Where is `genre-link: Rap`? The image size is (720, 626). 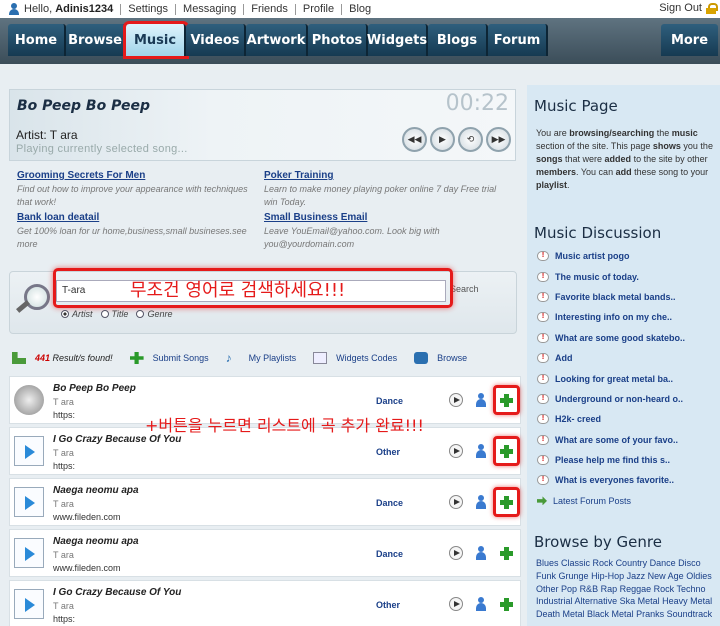 genre-link: Rap is located at coordinates (609, 589).